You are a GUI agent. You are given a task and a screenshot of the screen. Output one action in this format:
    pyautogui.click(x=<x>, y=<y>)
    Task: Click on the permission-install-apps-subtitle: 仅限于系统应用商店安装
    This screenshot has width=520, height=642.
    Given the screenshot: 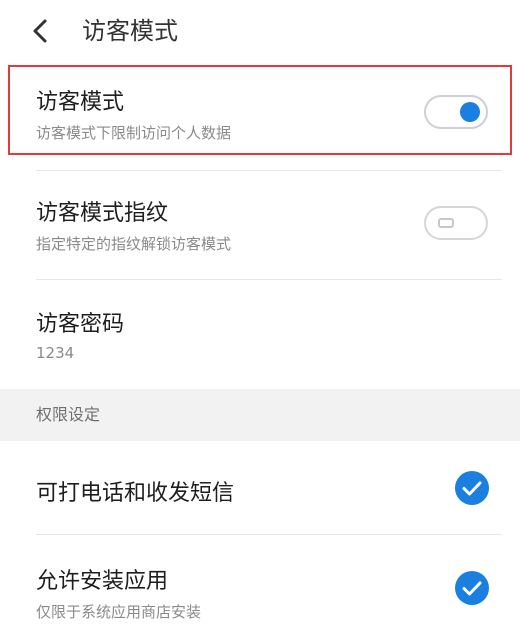 What is the action you would take?
    pyautogui.click(x=119, y=612)
    